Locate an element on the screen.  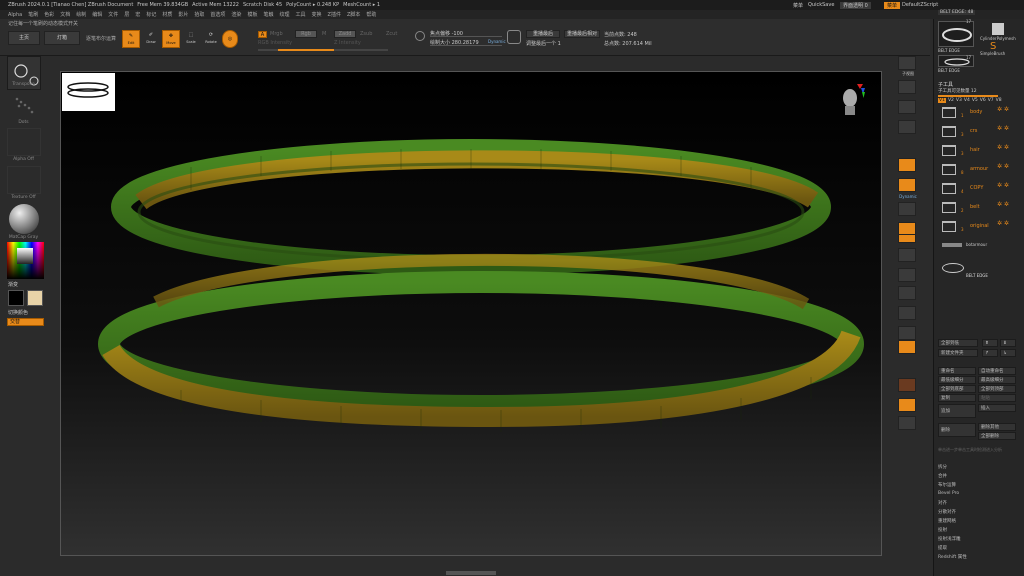
edit-button: ✎ Edit is located at coordinates (131, 39).